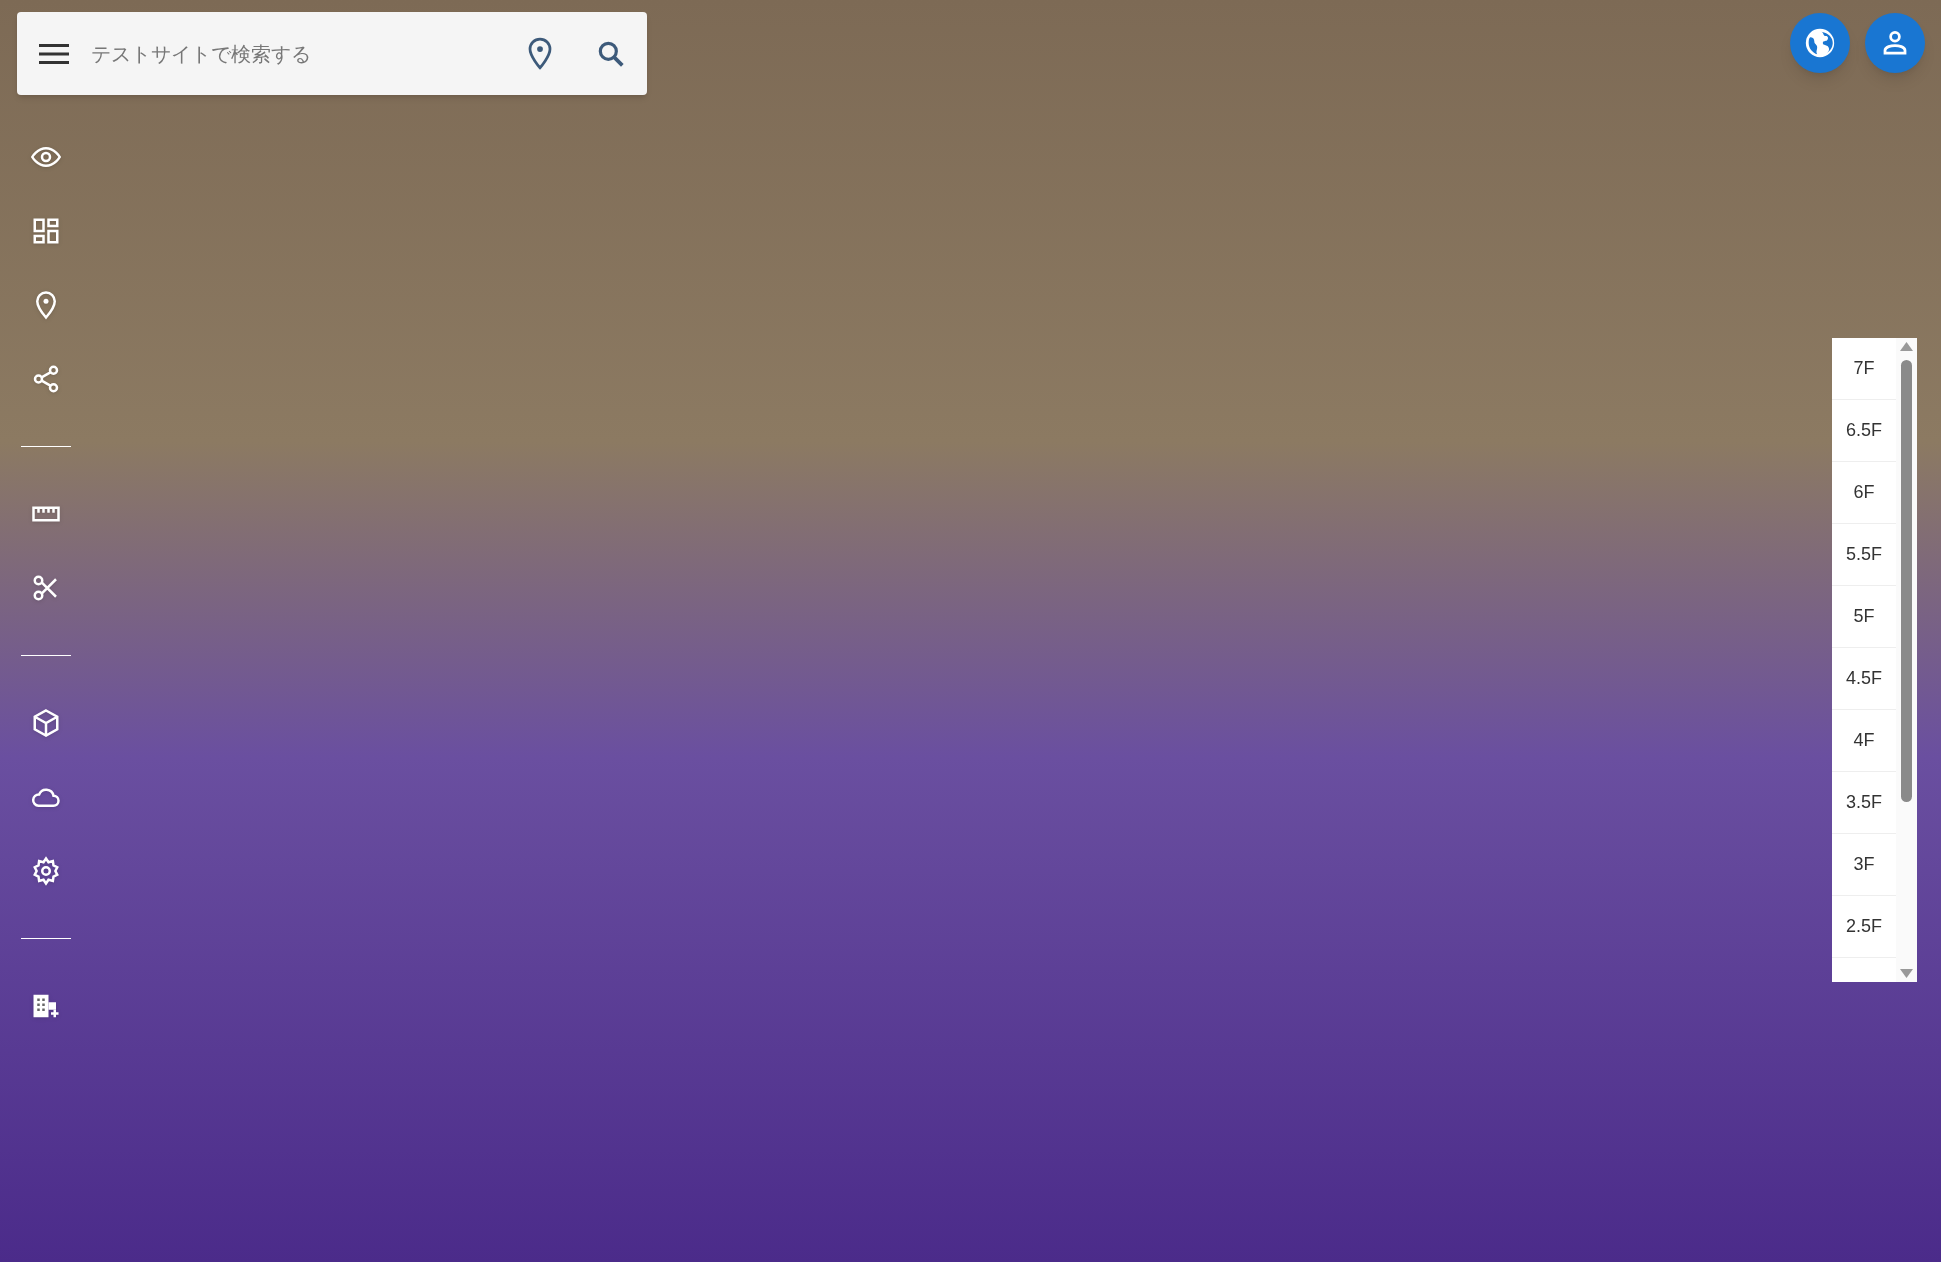 The image size is (1941, 1262). I want to click on share-icon, so click(46, 379).